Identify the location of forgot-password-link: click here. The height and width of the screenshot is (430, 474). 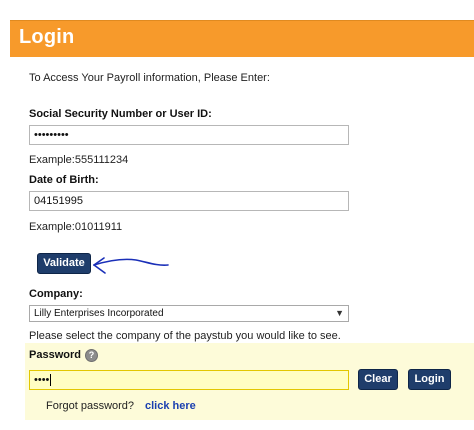
(170, 406).